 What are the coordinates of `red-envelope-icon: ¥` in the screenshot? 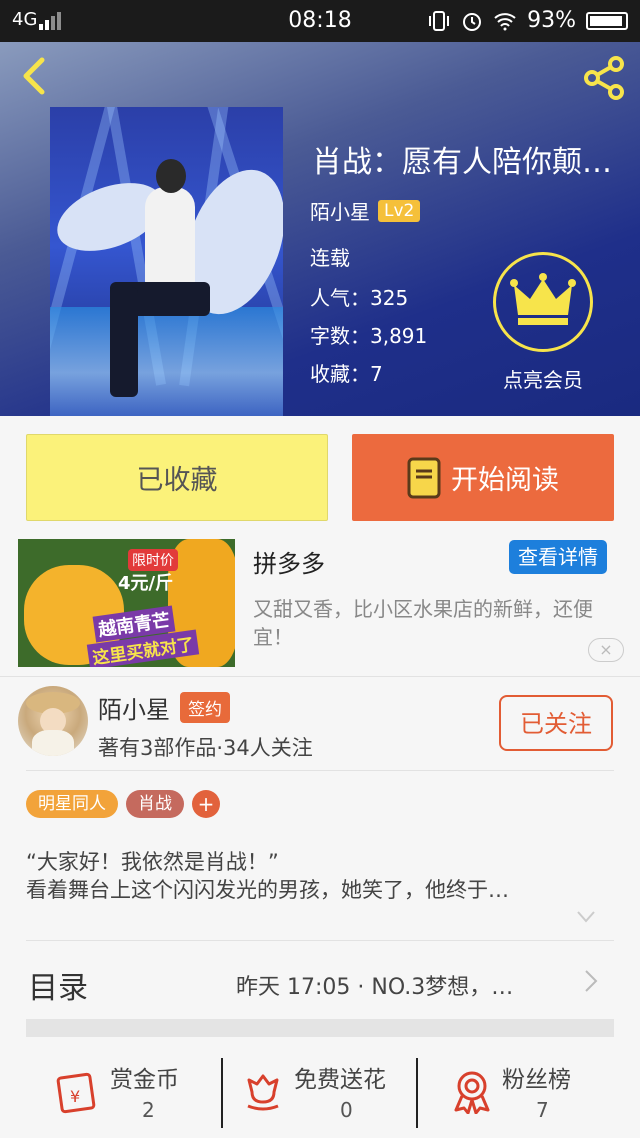 It's located at (76, 1093).